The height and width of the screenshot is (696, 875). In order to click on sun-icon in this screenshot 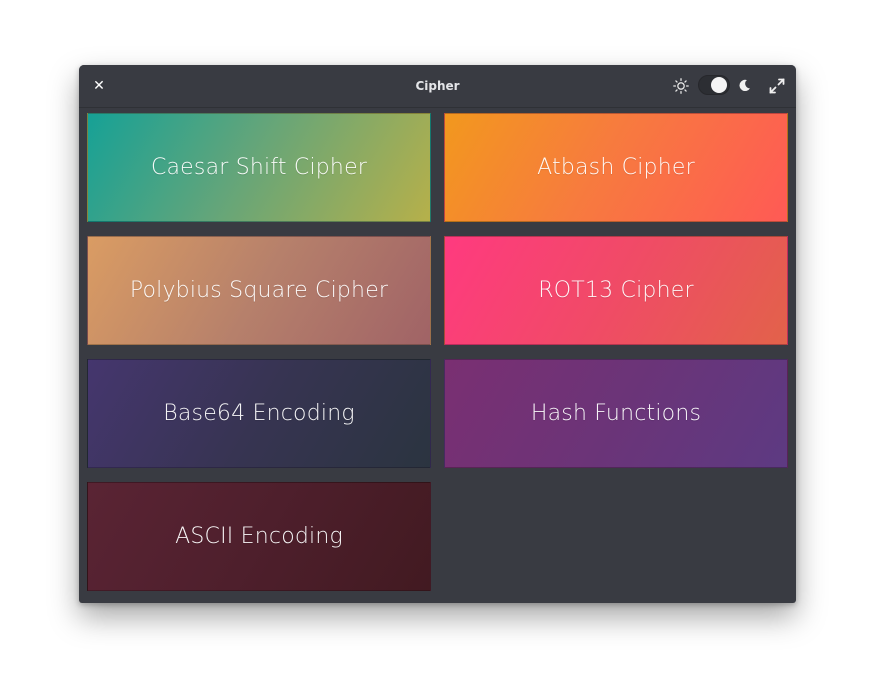, I will do `click(681, 86)`.